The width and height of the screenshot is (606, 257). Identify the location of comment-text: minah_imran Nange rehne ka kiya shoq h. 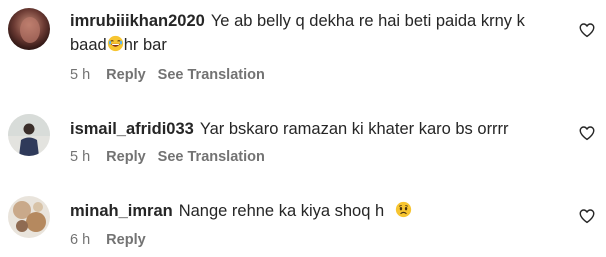
(241, 211).